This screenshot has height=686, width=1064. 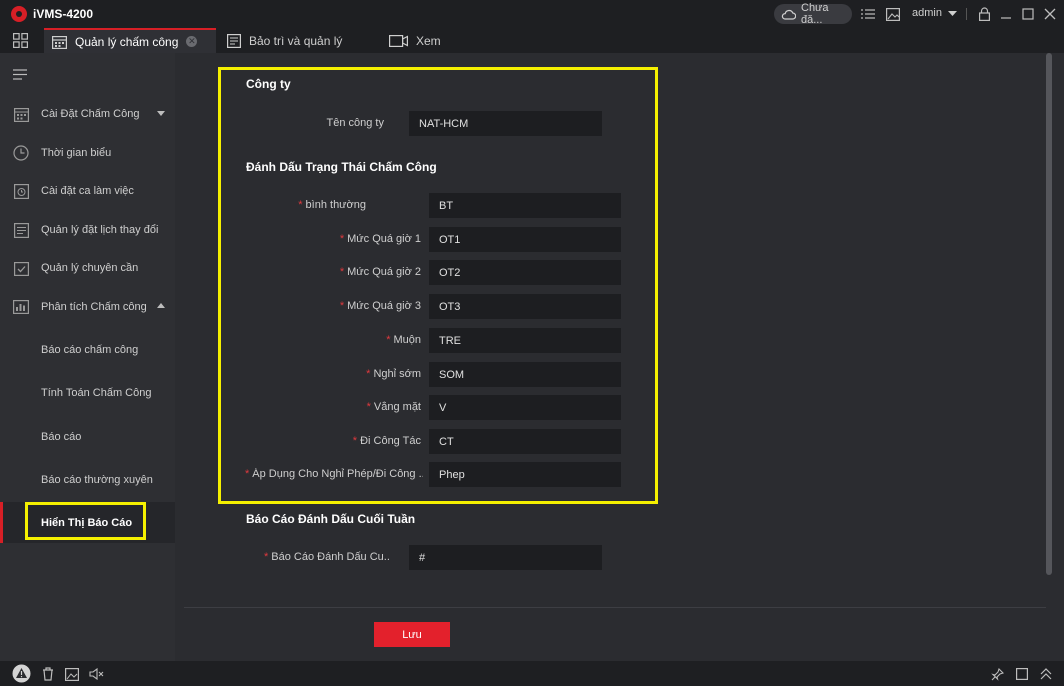 What do you see at coordinates (927, 13) in the screenshot?
I see `user-name: admin` at bounding box center [927, 13].